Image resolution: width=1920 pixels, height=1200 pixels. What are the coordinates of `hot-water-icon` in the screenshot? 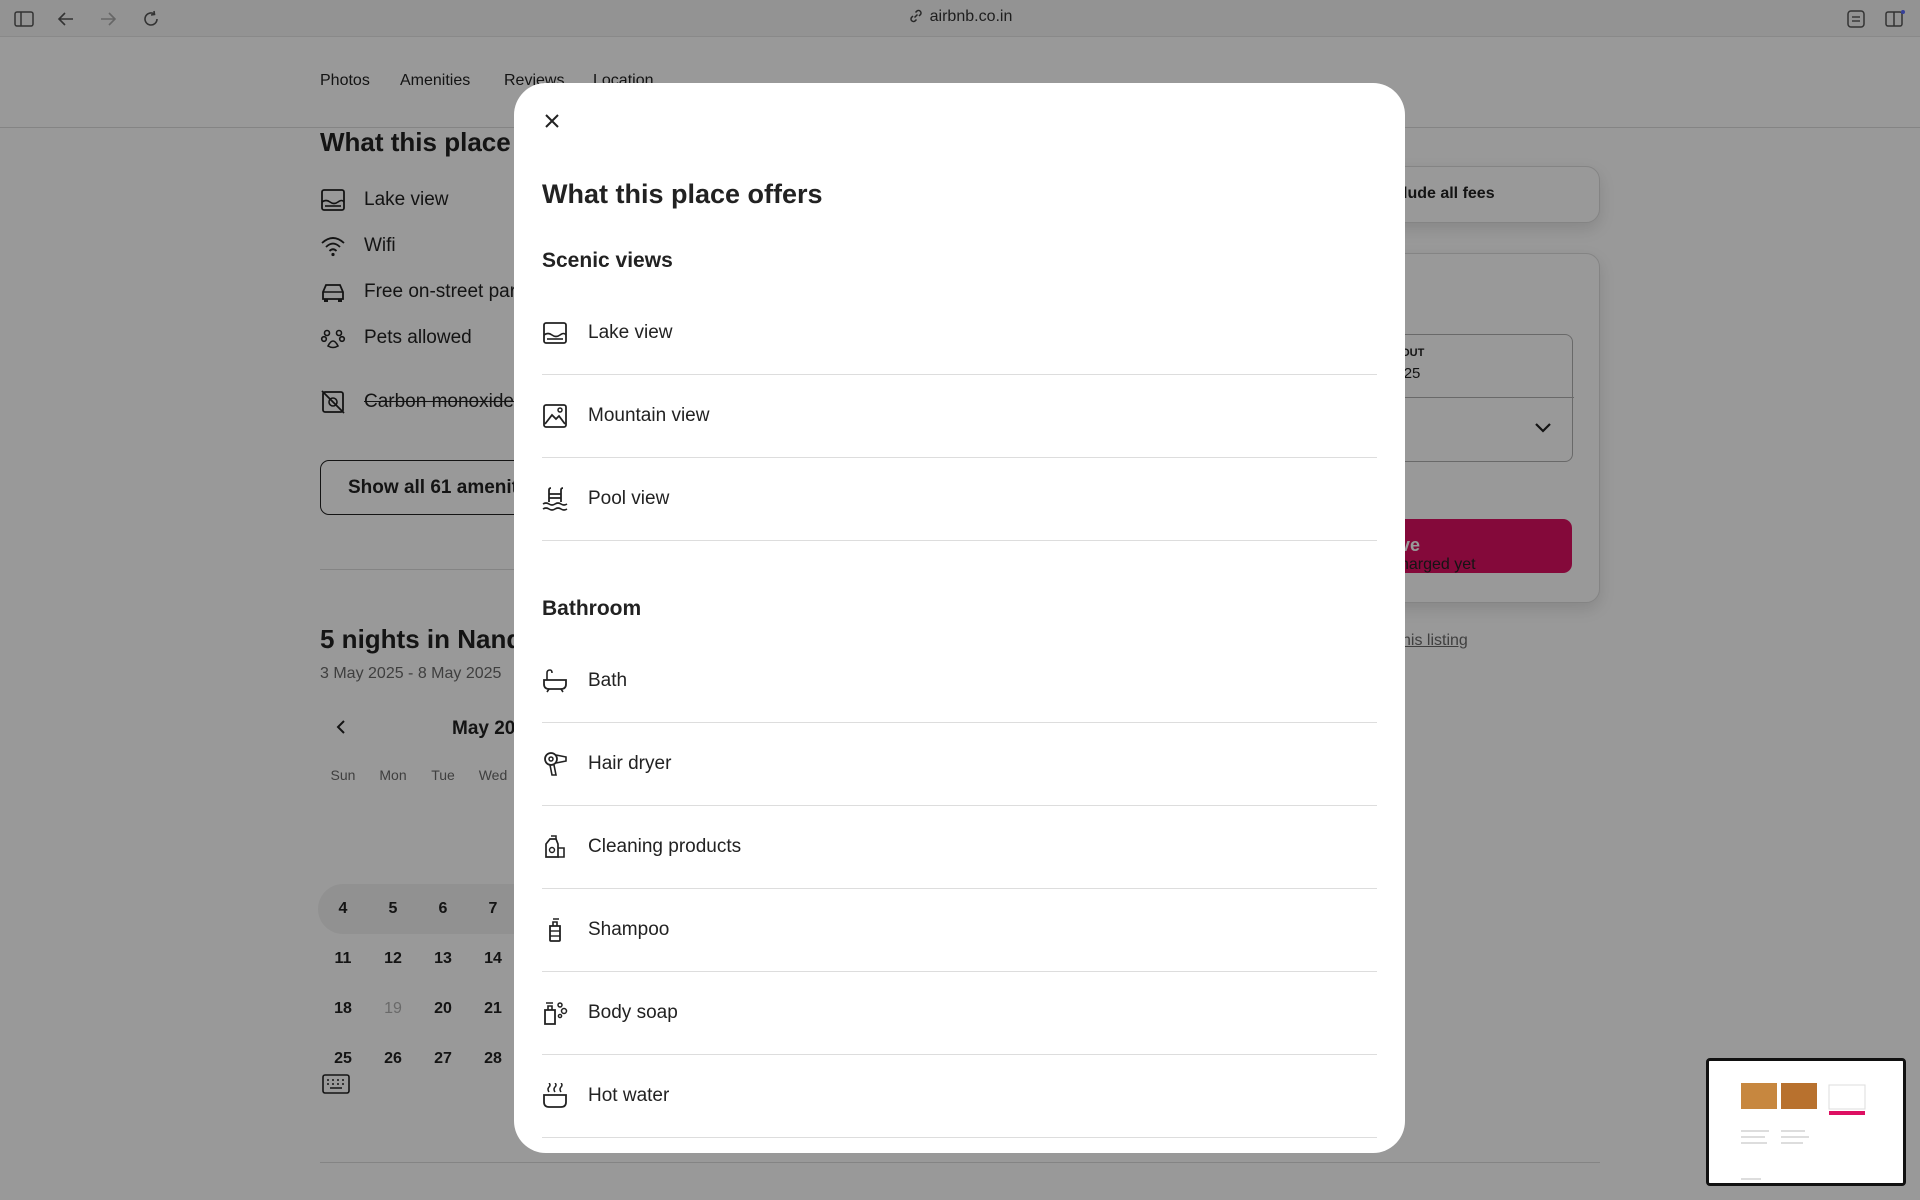 It's located at (555, 1095).